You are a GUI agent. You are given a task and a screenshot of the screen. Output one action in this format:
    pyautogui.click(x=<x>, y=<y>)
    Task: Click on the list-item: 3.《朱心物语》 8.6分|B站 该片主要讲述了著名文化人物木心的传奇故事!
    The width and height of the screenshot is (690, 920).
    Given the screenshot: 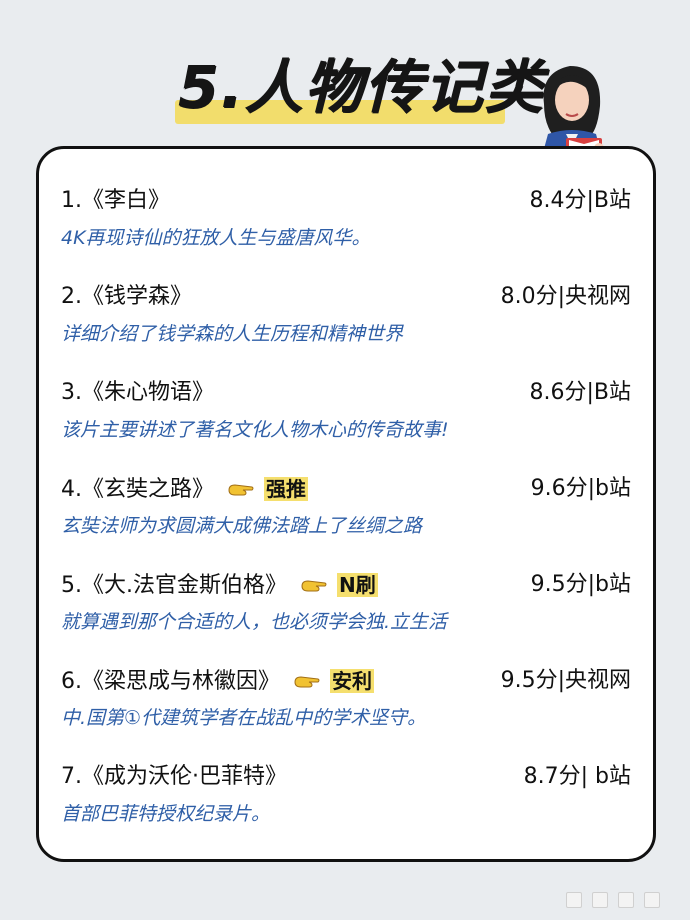 What is the action you would take?
    pyautogui.click(x=346, y=415)
    